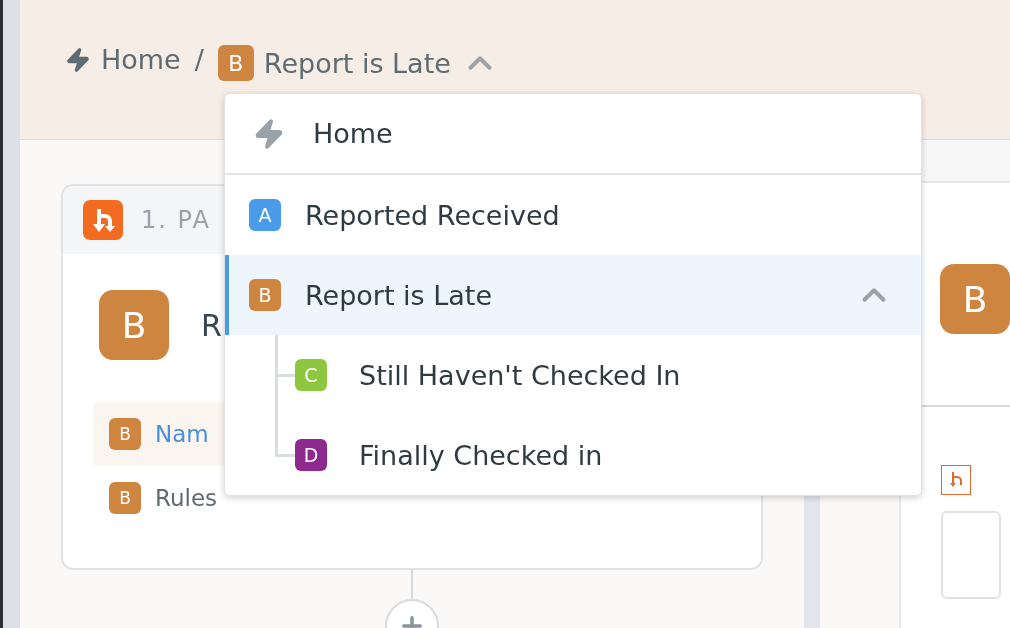 This screenshot has width=1010, height=628. I want to click on menu-item: A Reported Received, so click(573, 215).